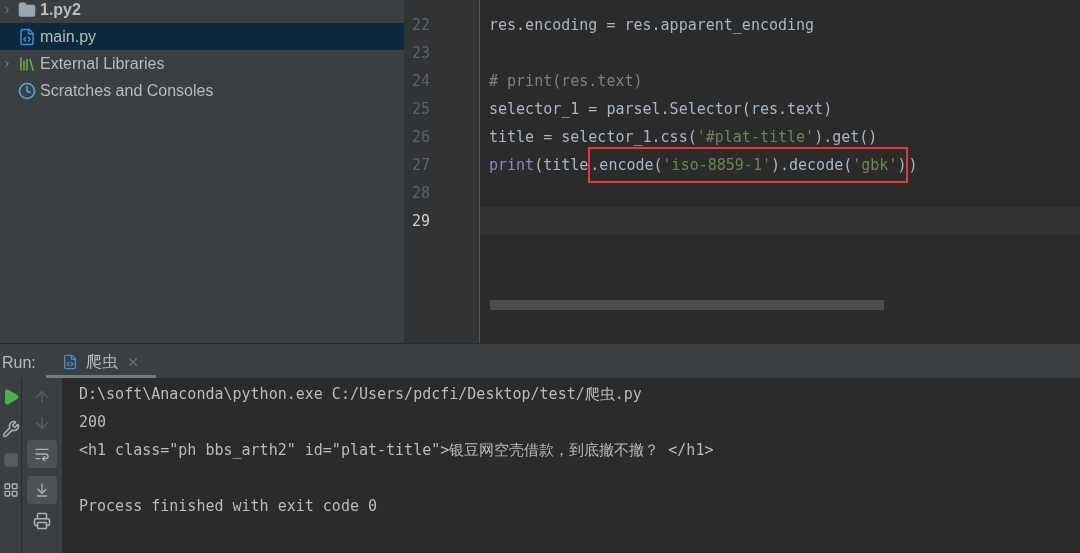  What do you see at coordinates (875, 165) in the screenshot?
I see `code-token: 'gbk'` at bounding box center [875, 165].